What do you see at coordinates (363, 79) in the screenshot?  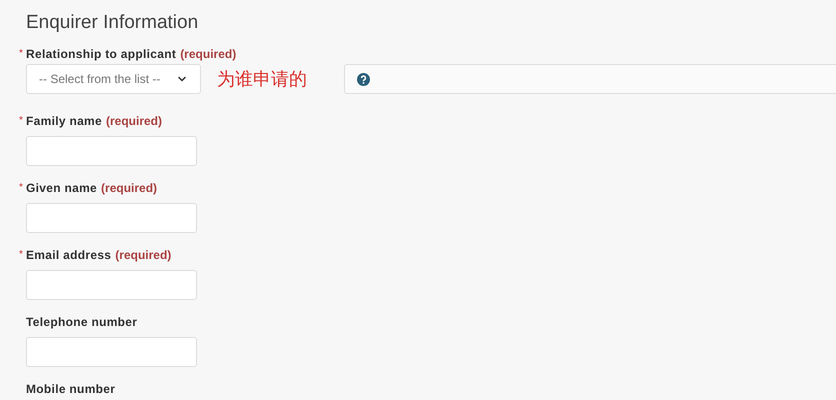 I see `help-icon` at bounding box center [363, 79].